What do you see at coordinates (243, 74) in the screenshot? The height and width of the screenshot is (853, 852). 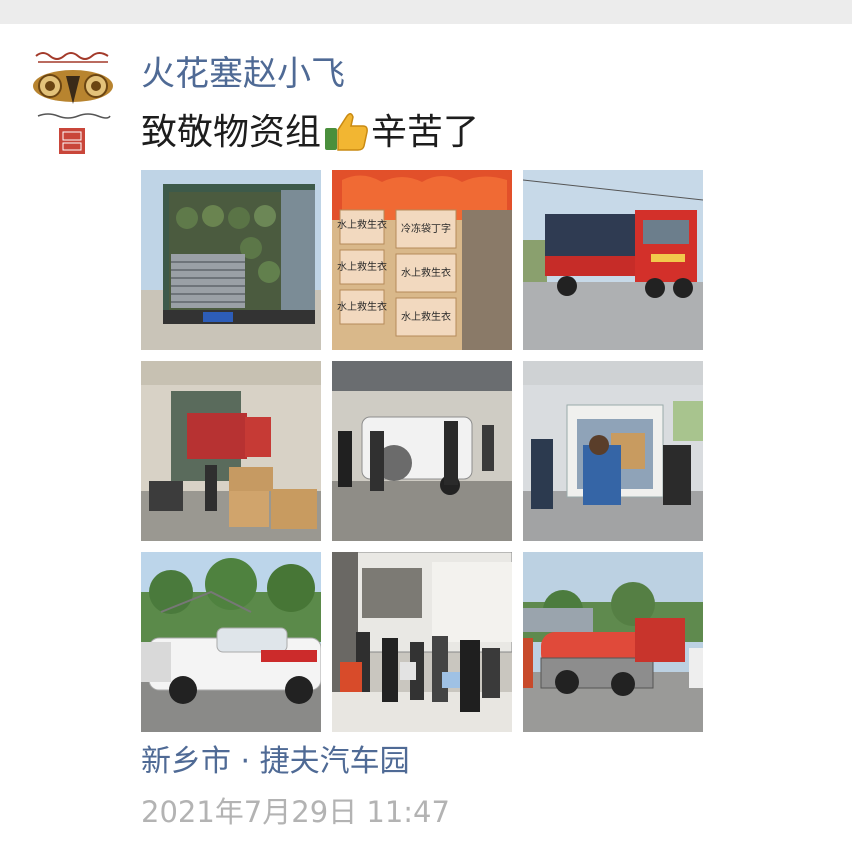 I see `author-name: 火花塞赵小飞` at bounding box center [243, 74].